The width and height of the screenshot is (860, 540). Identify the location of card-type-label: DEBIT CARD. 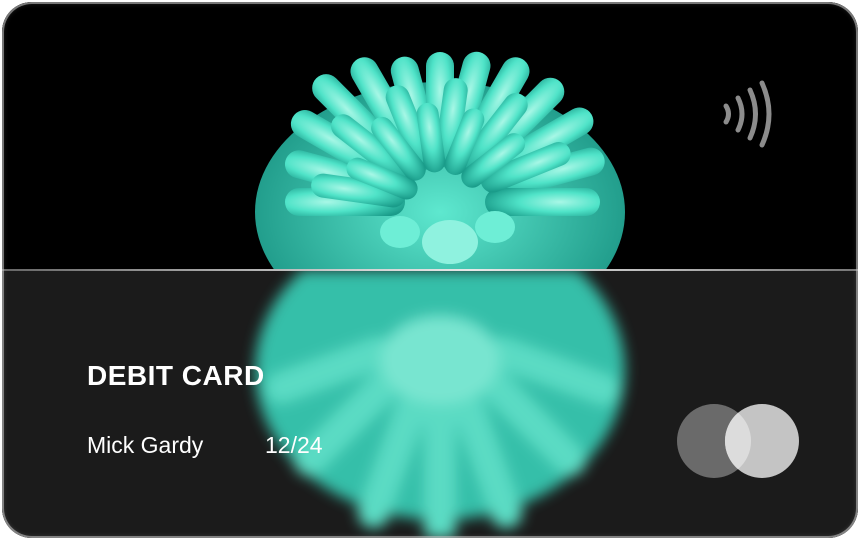
(176, 375).